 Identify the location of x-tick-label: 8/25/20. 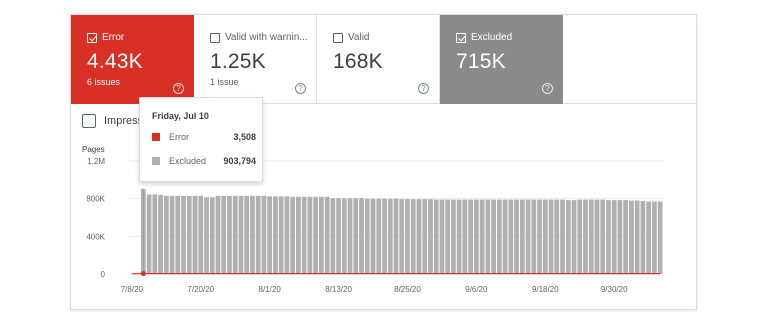
(407, 289).